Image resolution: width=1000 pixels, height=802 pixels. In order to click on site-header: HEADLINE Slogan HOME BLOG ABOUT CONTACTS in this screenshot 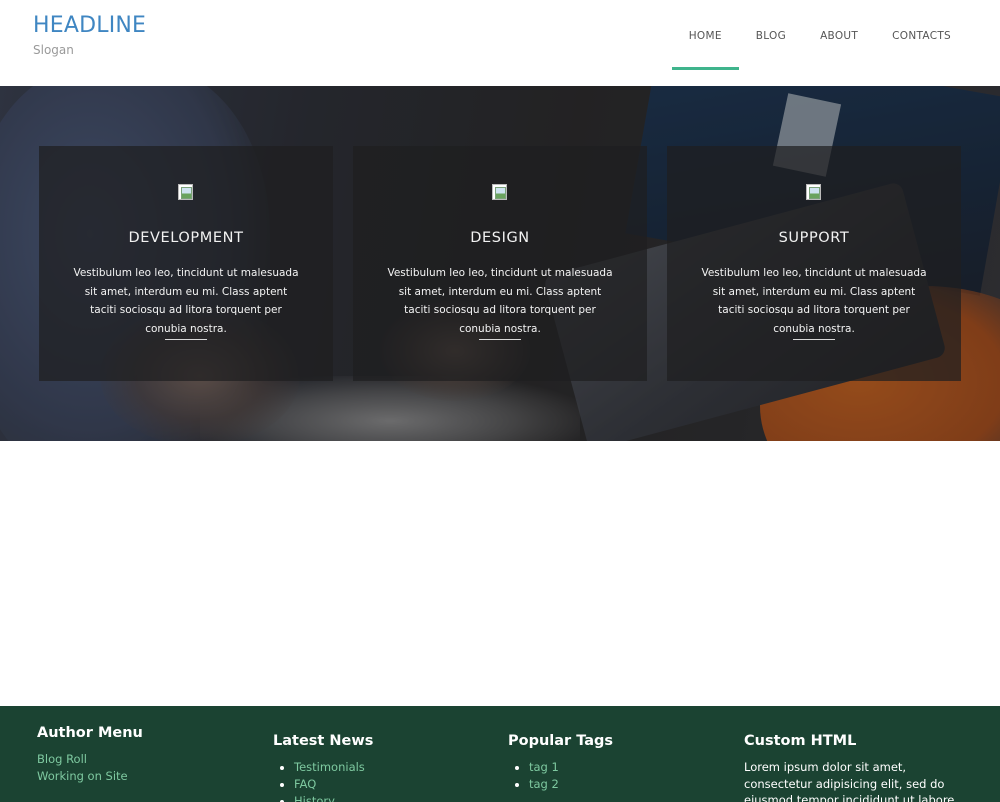, I will do `click(500, 43)`.